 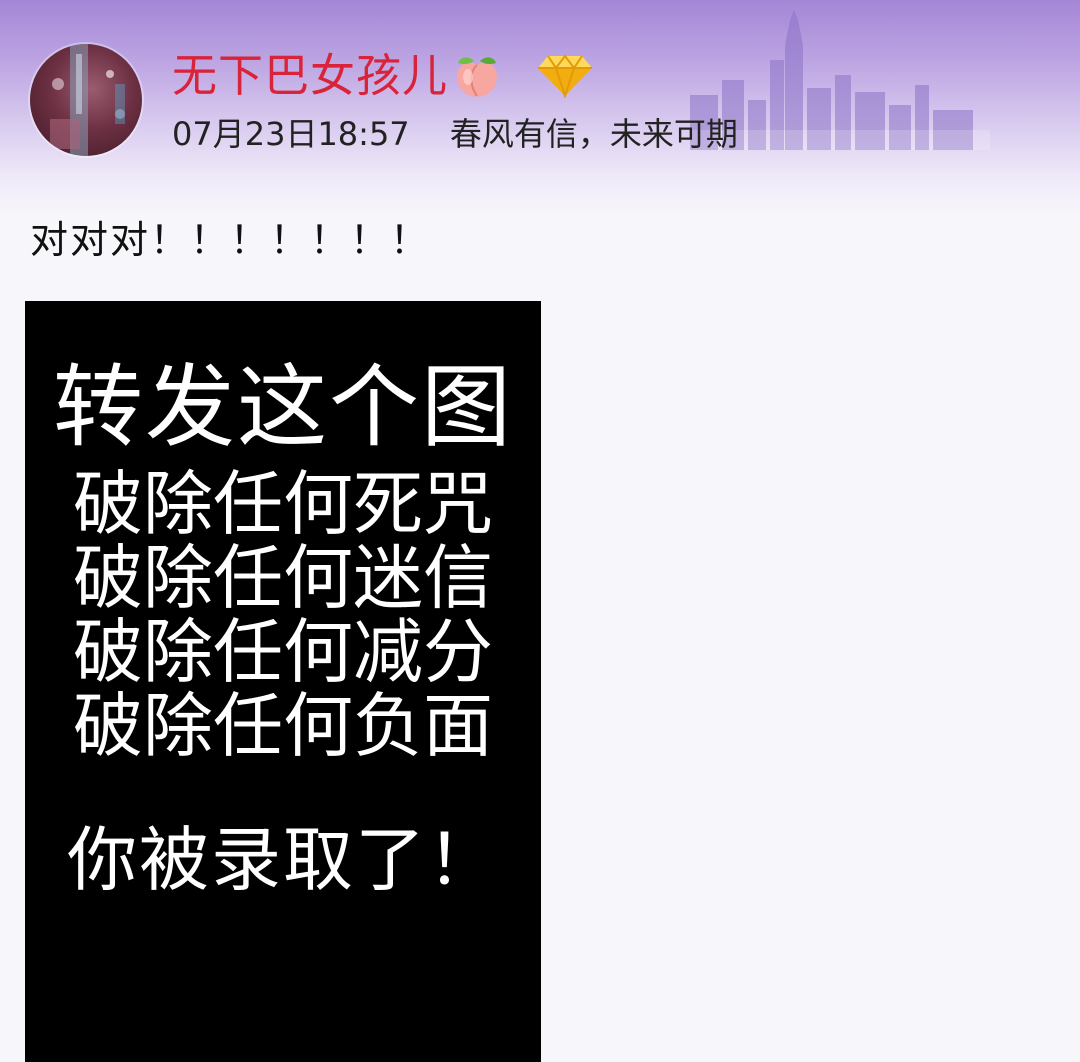 I want to click on avatar-image, so click(x=87, y=100).